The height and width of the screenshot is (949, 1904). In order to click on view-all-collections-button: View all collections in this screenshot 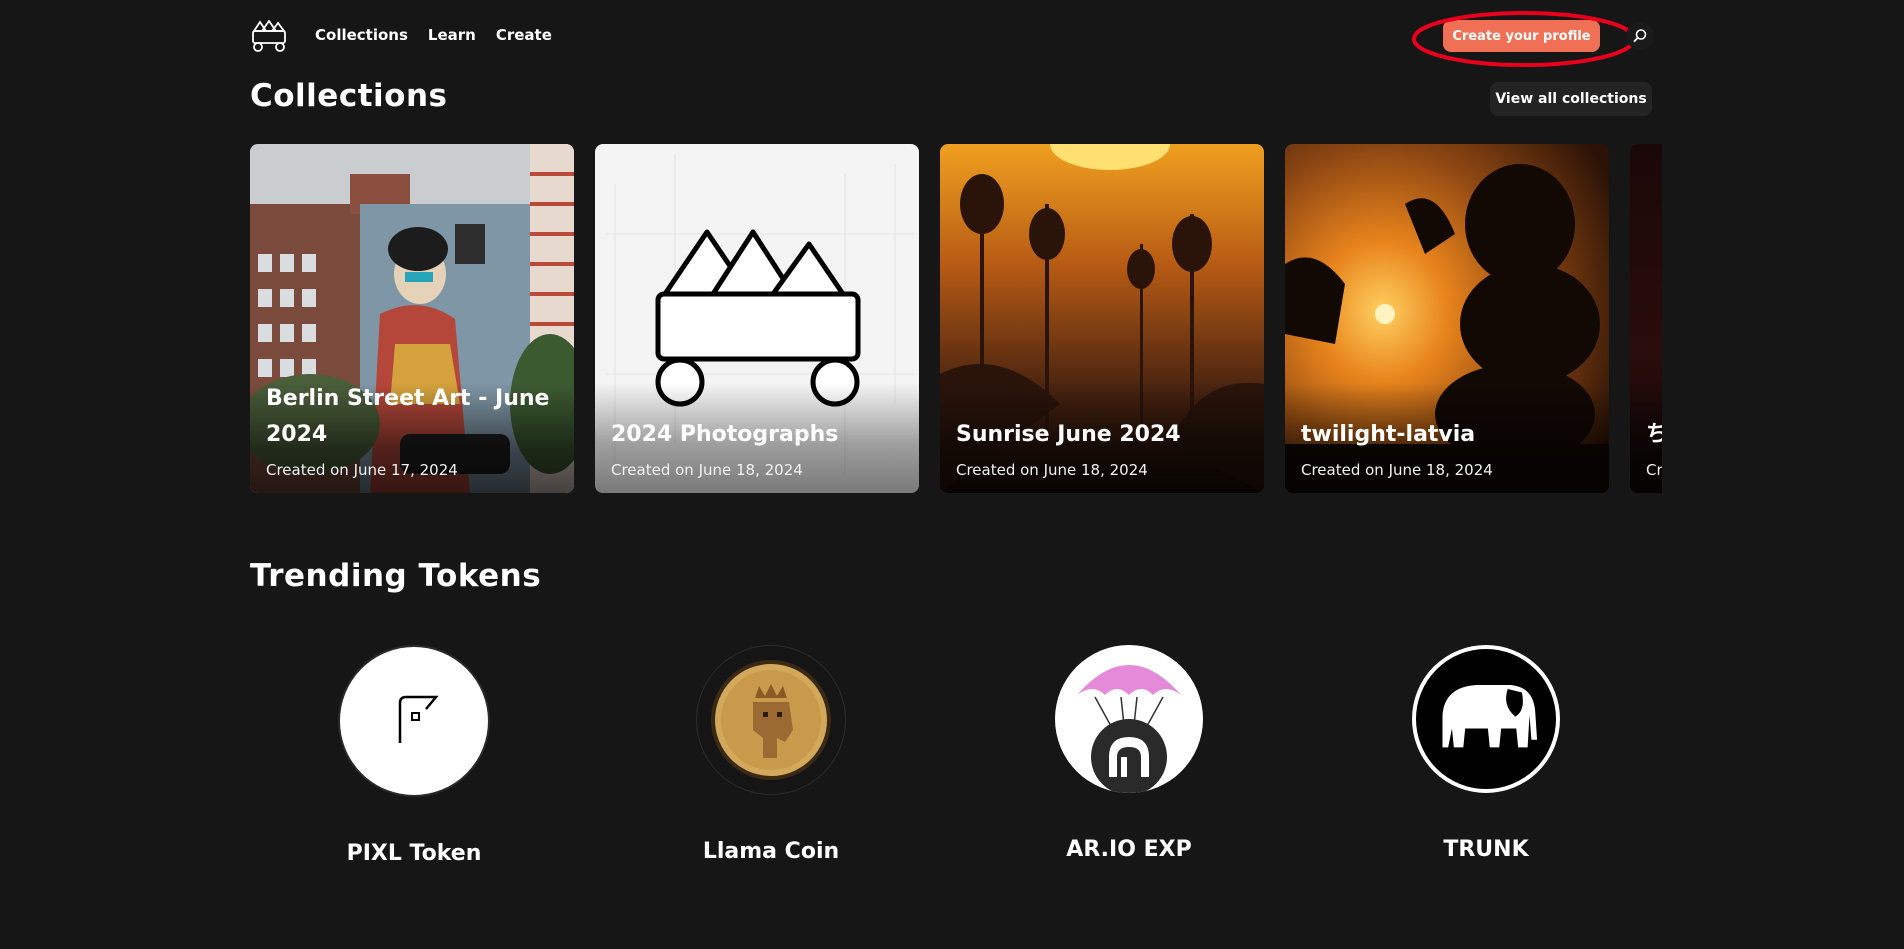, I will do `click(1571, 99)`.